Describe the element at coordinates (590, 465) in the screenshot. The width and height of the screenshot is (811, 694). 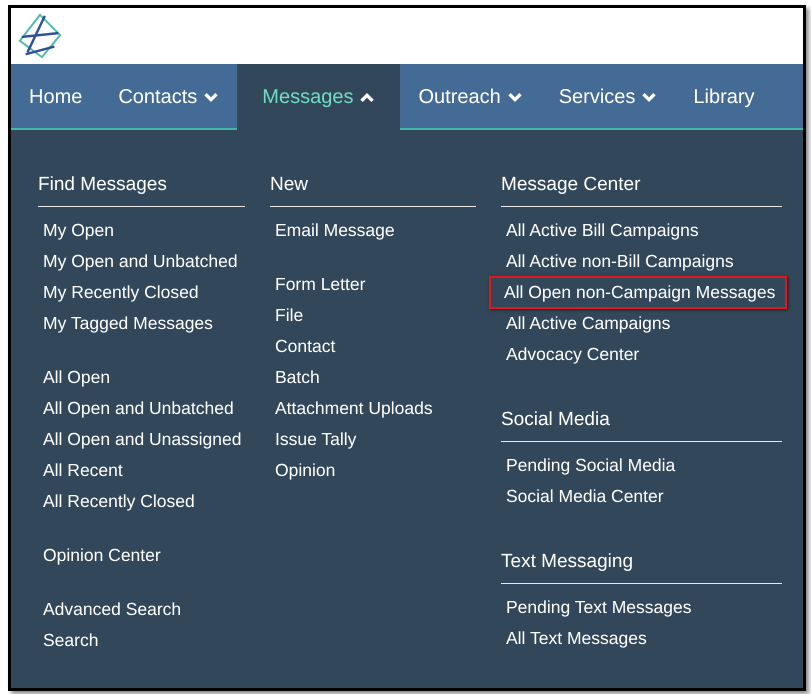
I see `menu-link: Pending Social Media` at that location.